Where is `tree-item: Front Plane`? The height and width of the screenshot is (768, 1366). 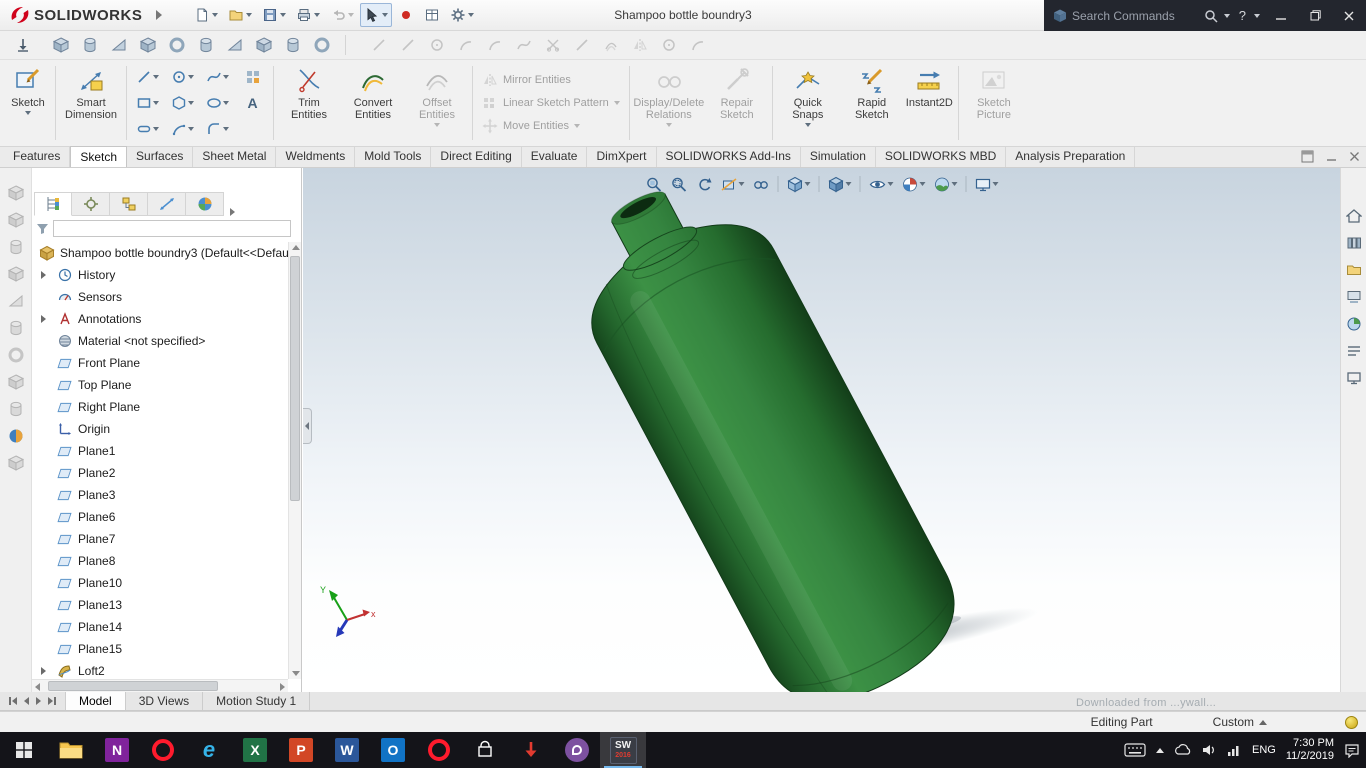 tree-item: Front Plane is located at coordinates (160, 363).